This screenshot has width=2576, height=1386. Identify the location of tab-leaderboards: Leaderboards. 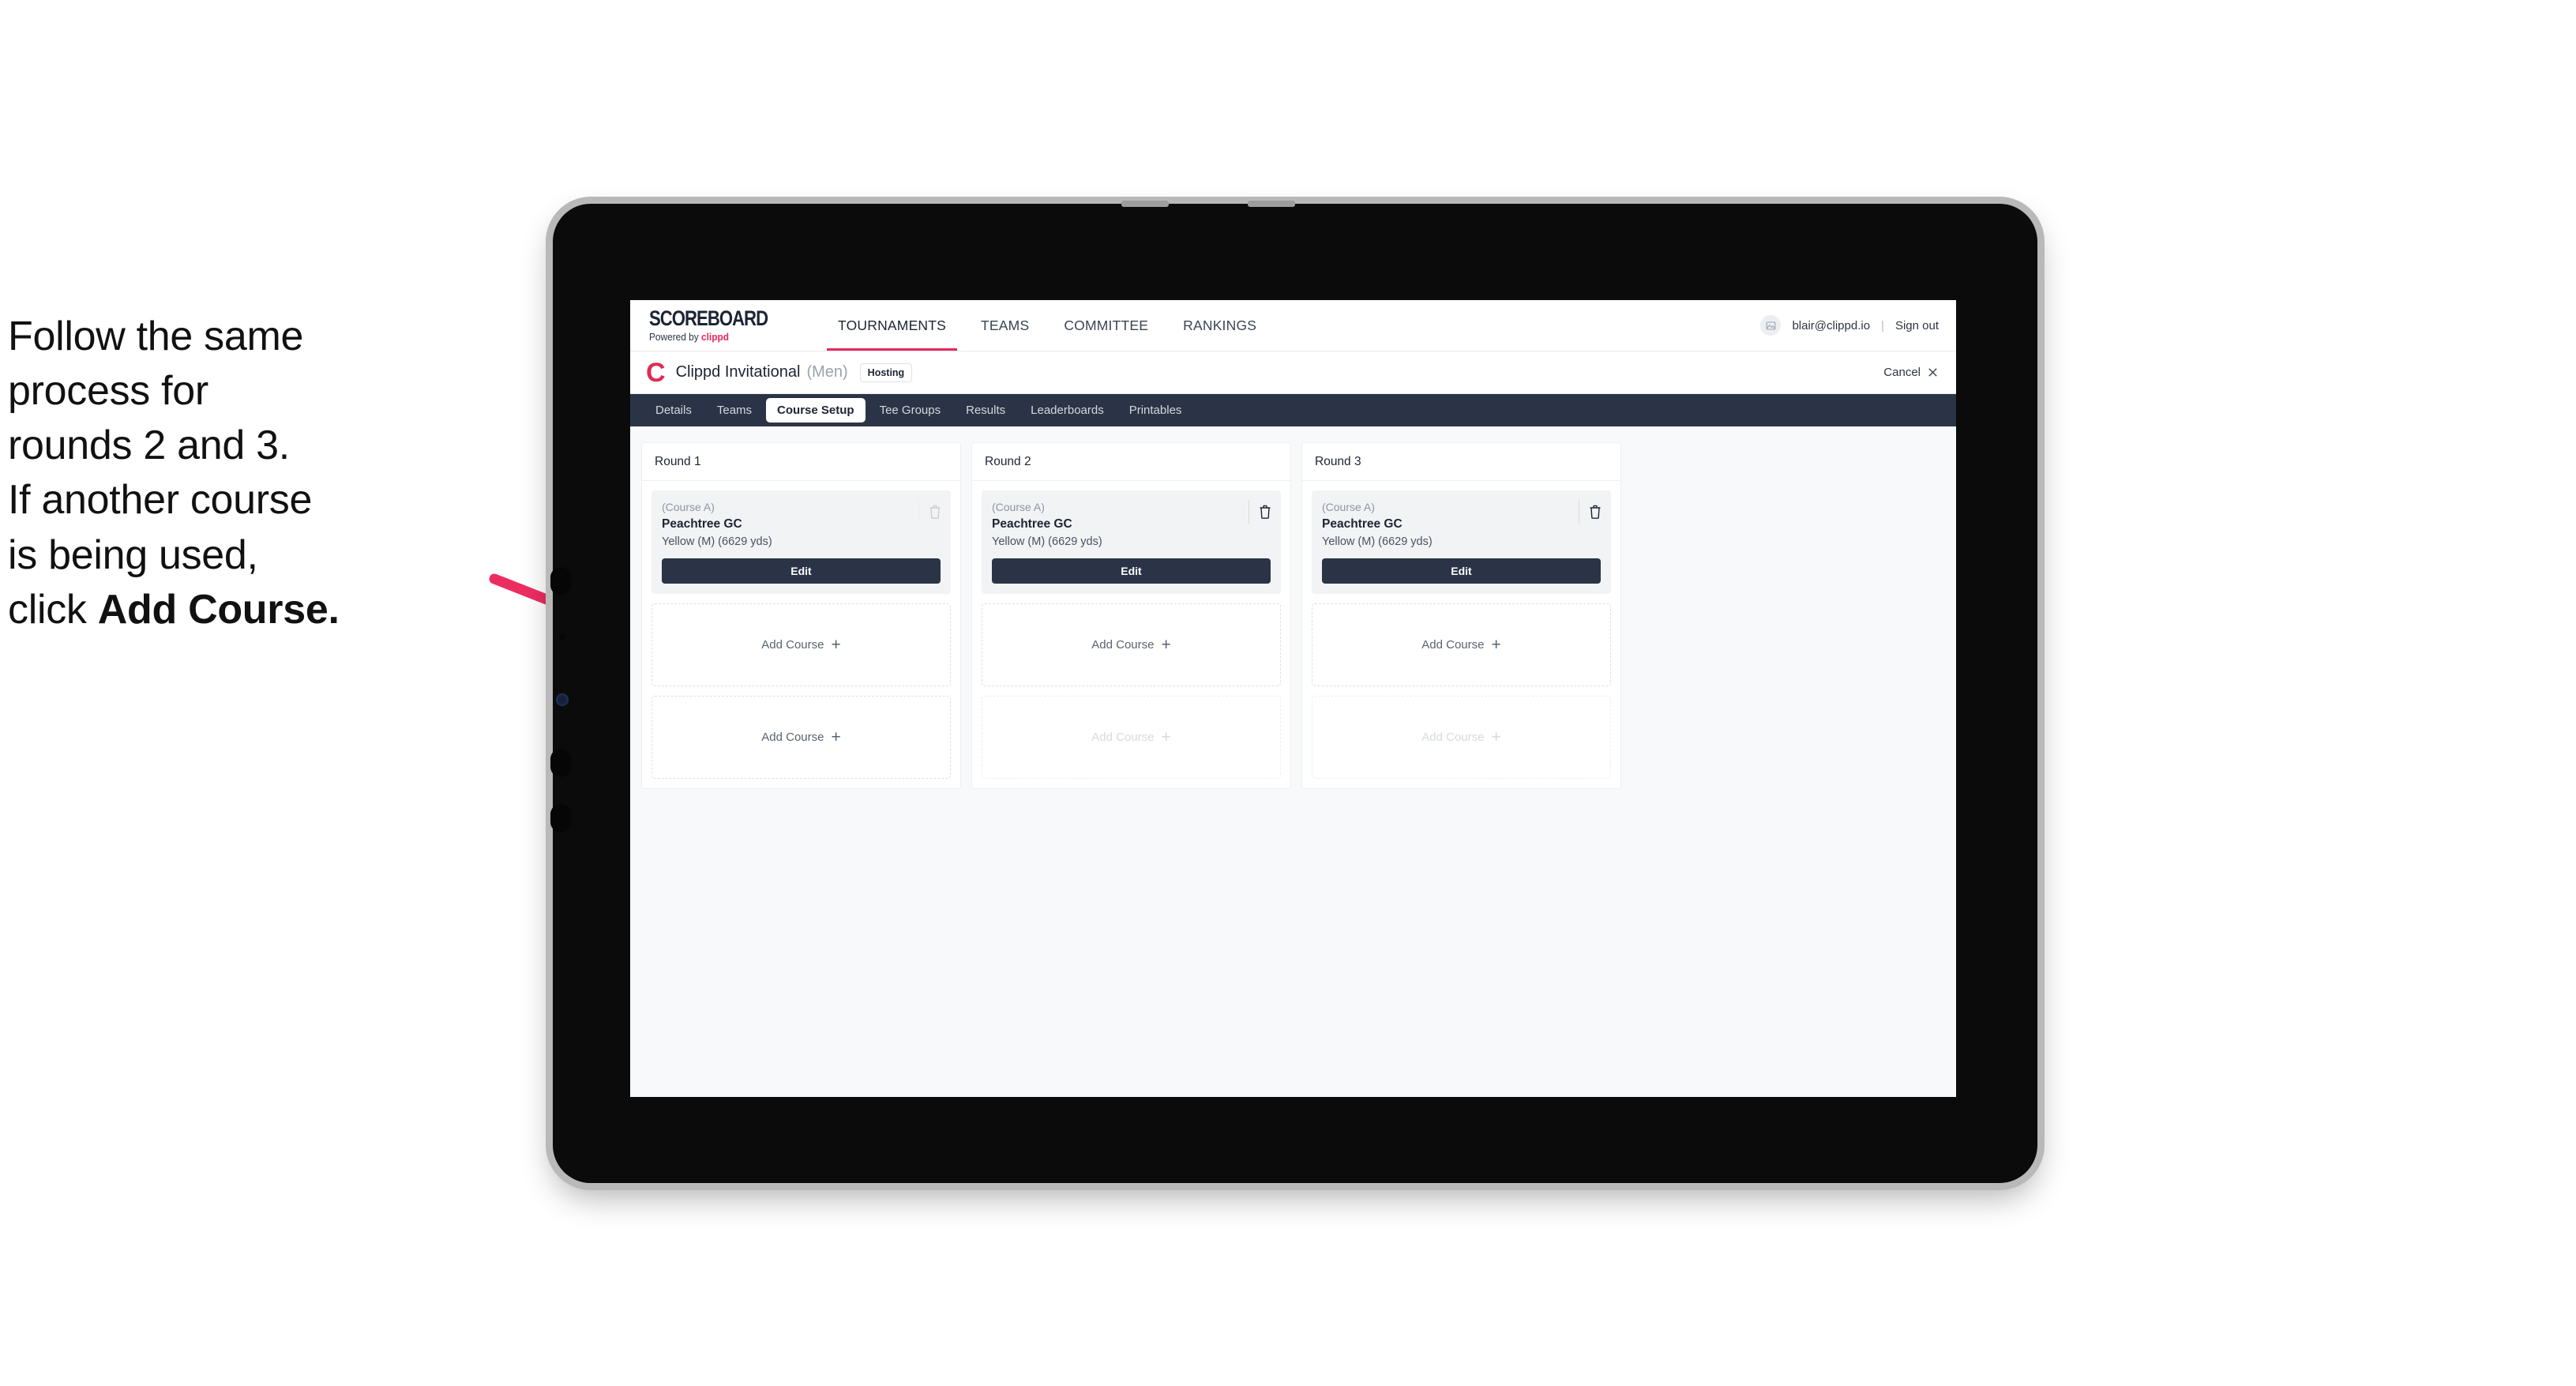
(1067, 410).